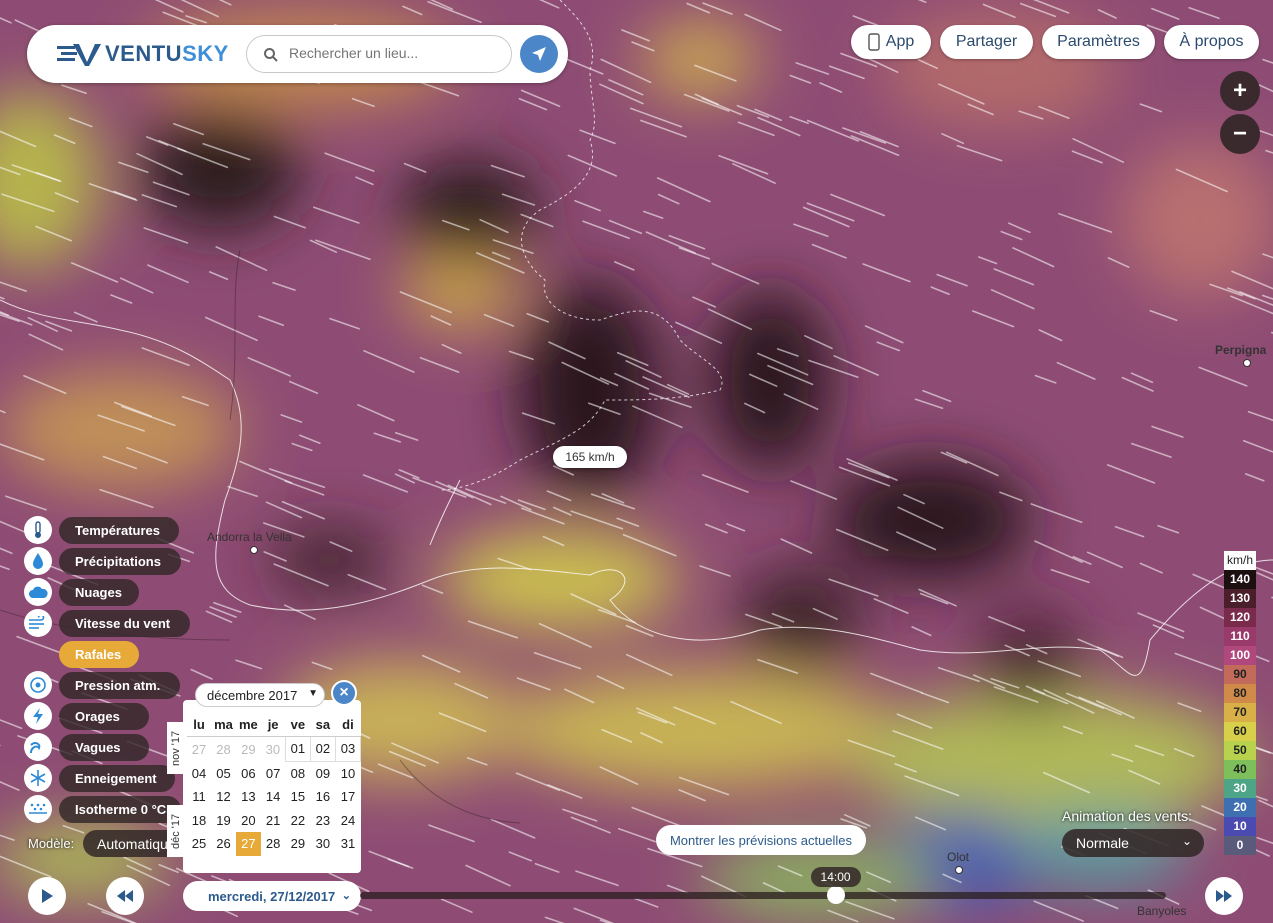  What do you see at coordinates (1127, 816) in the screenshot?
I see `animation-label: Animation des vents:` at bounding box center [1127, 816].